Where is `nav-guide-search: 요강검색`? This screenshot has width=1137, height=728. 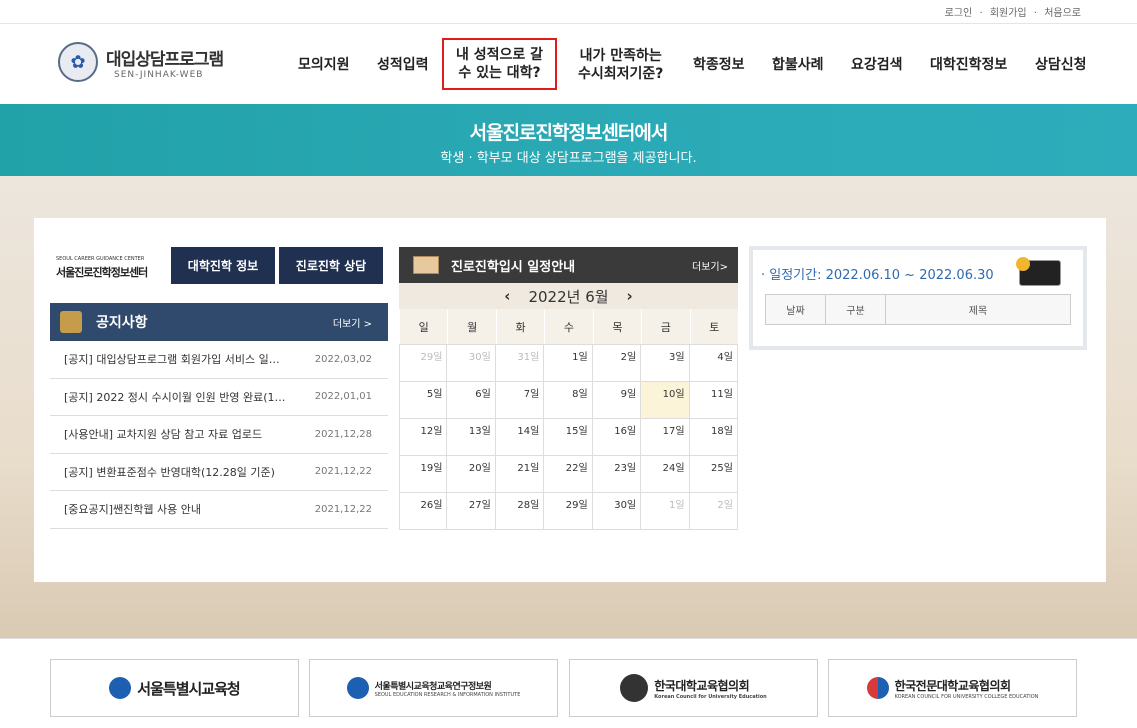
nav-guide-search: 요강검색 is located at coordinates (877, 65).